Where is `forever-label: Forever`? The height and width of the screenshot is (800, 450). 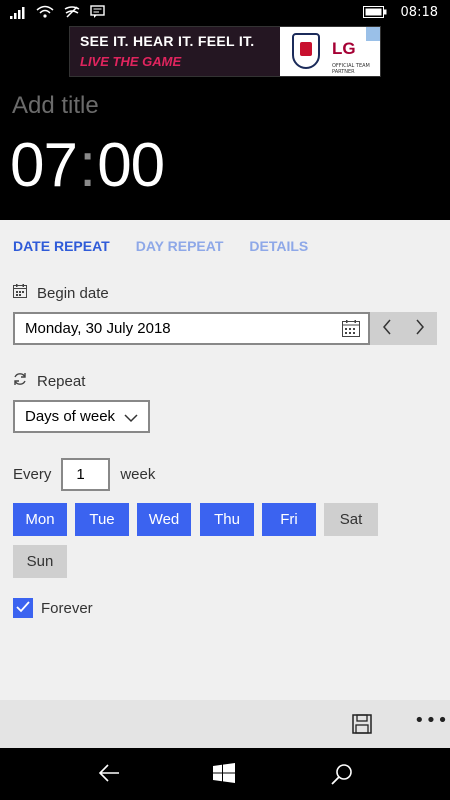
forever-label: Forever is located at coordinates (67, 608).